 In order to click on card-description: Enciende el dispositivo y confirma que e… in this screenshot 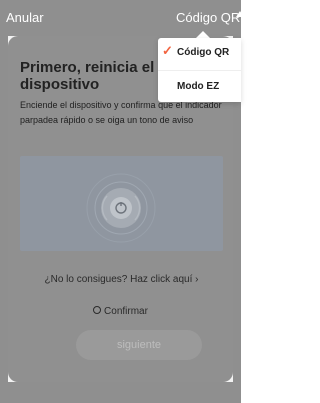, I will do `click(121, 112)`.